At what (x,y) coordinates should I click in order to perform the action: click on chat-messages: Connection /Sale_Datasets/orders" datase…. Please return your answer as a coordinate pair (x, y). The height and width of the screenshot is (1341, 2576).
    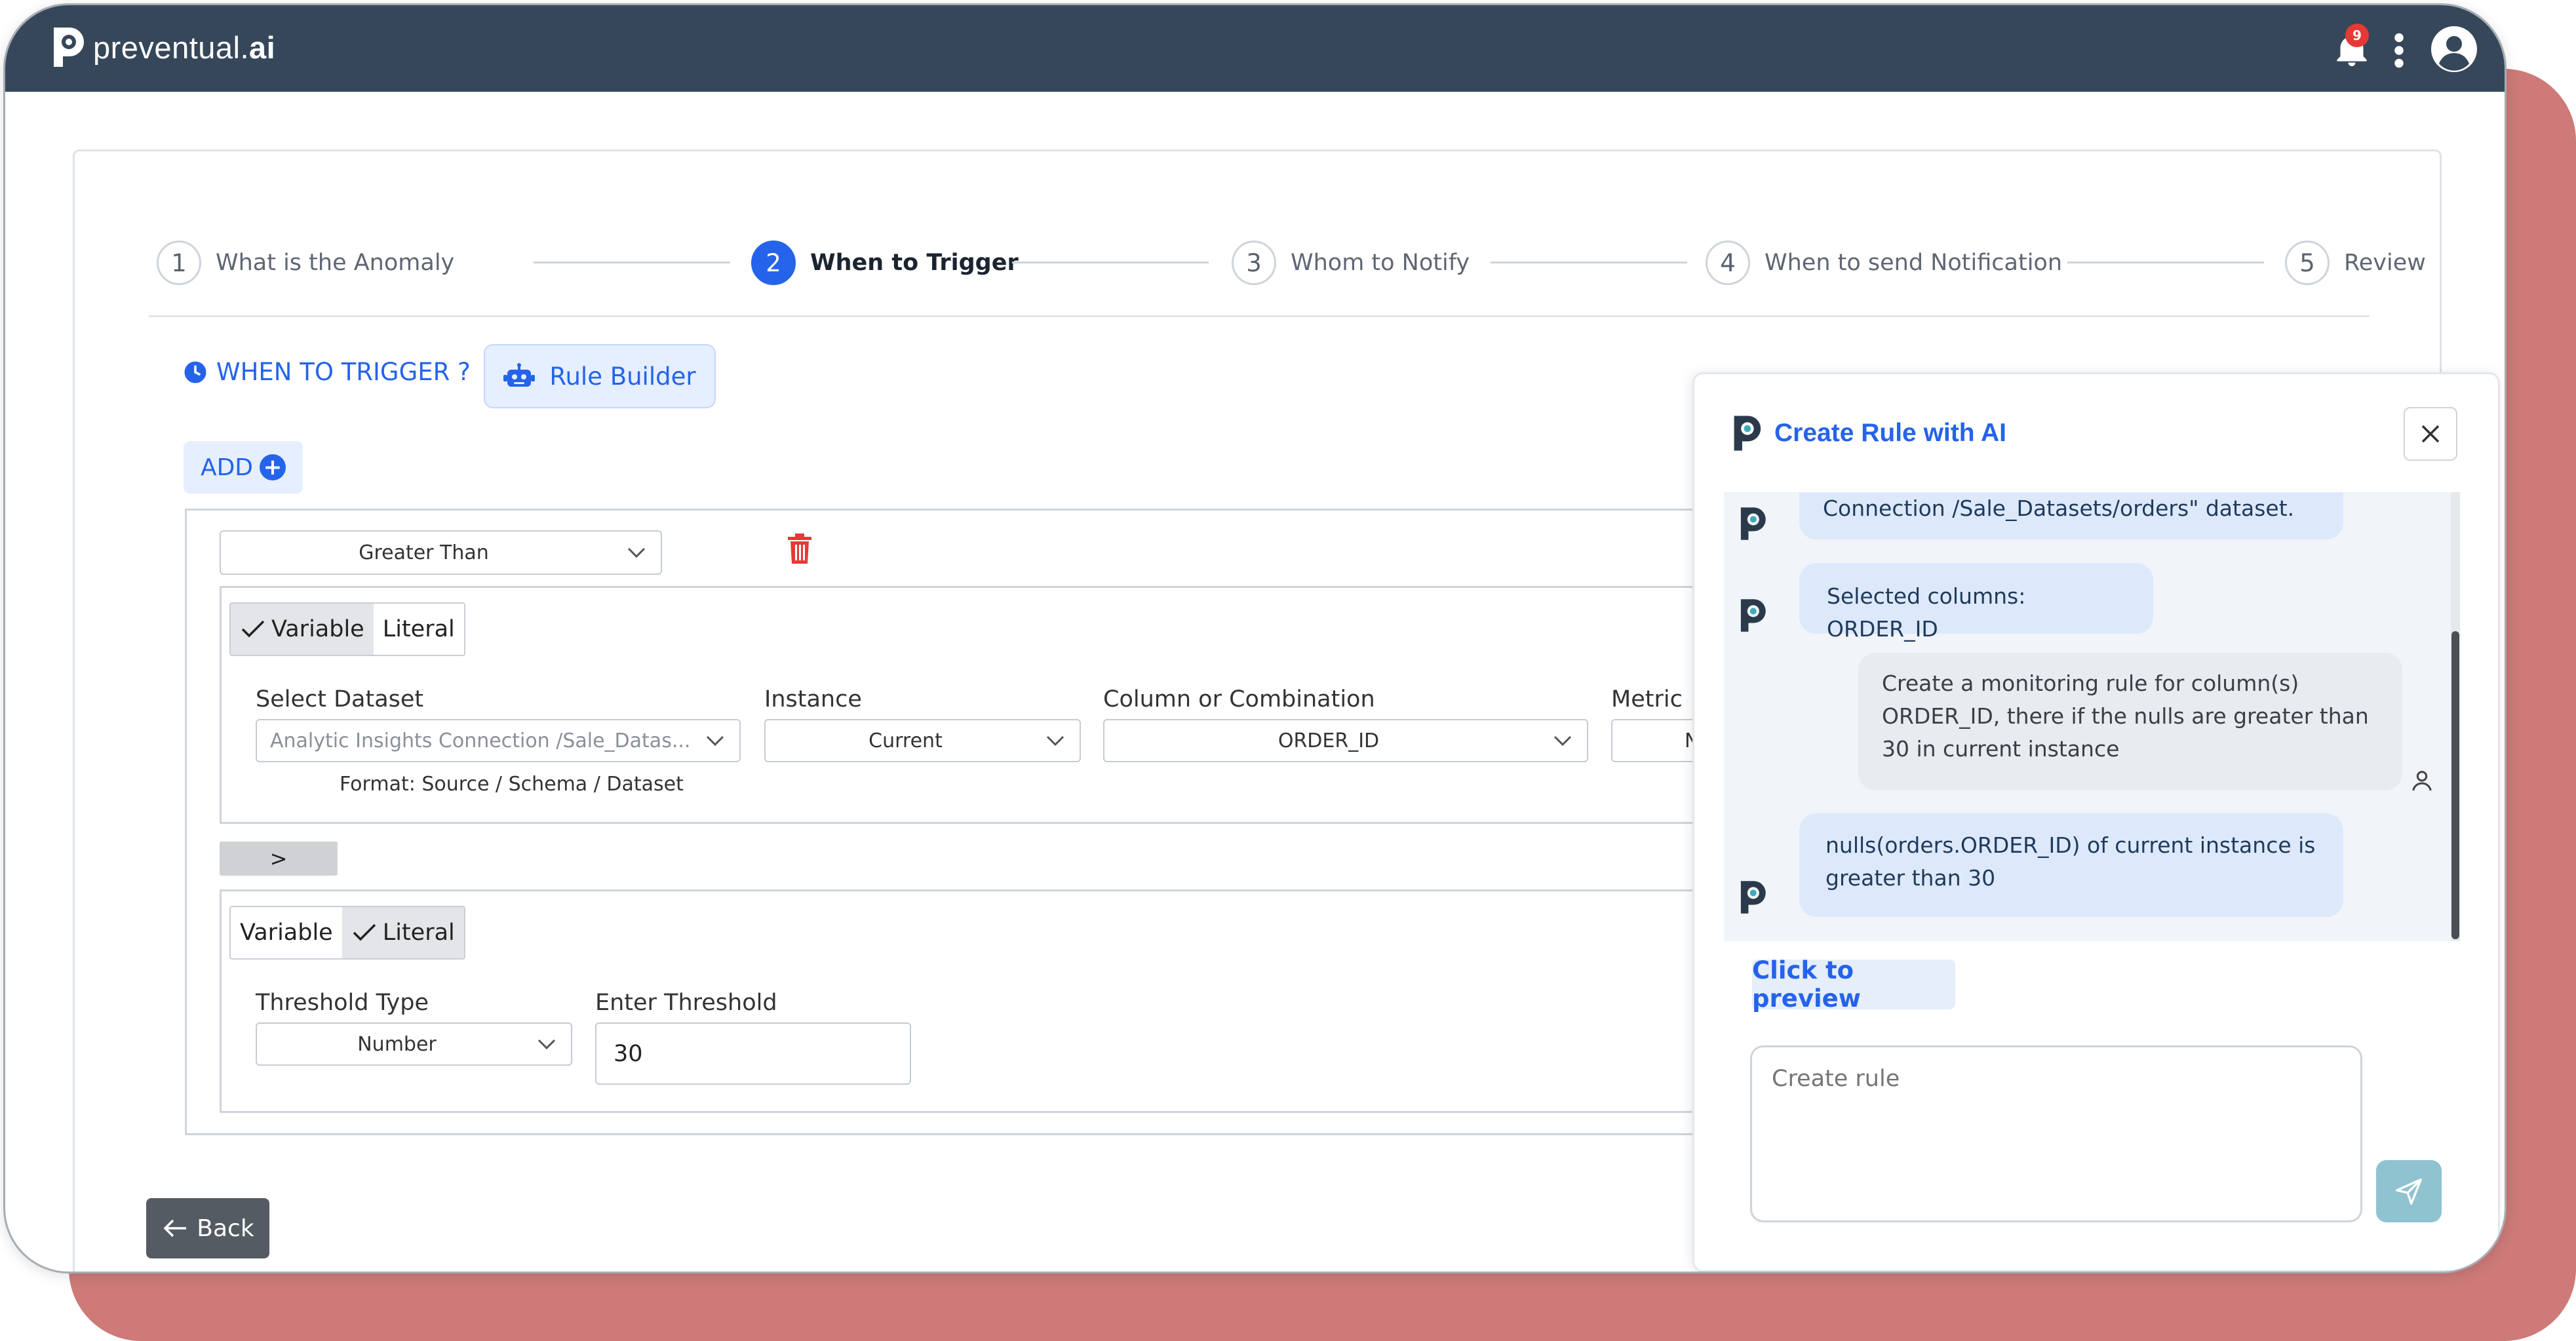
    Looking at the image, I should click on (2088, 716).